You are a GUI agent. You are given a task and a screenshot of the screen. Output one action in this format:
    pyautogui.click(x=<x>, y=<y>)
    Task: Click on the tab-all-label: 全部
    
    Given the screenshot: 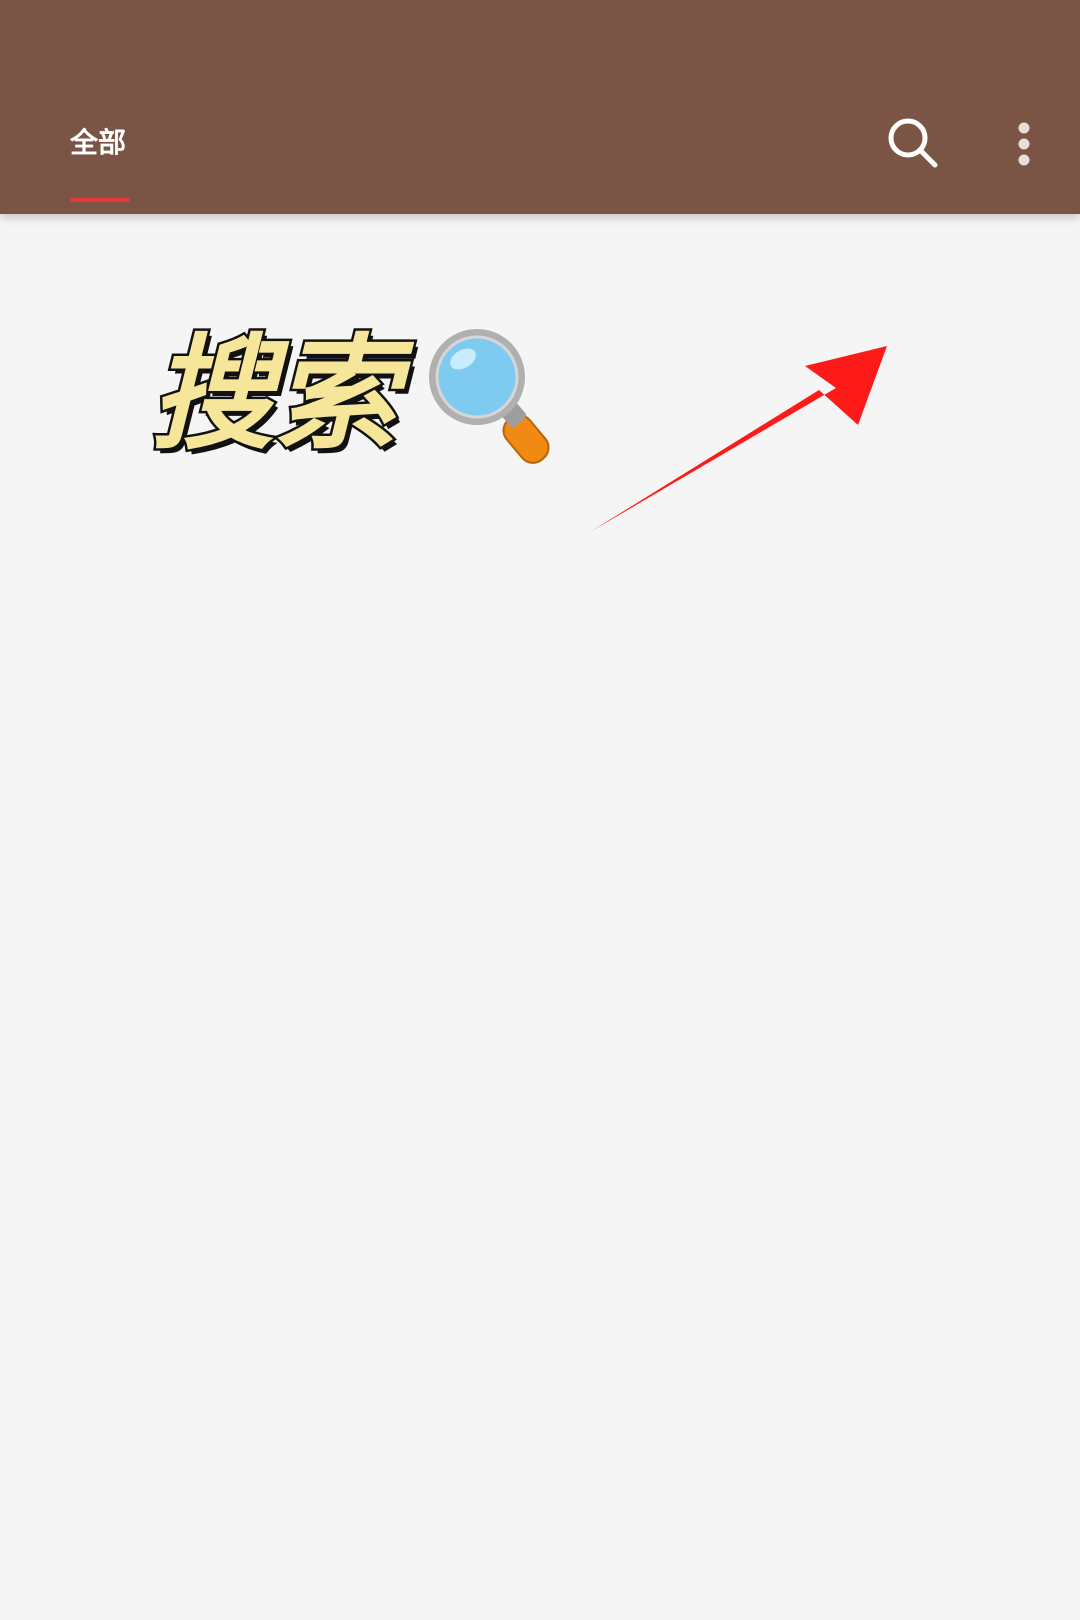 What is the action you would take?
    pyautogui.click(x=98, y=142)
    